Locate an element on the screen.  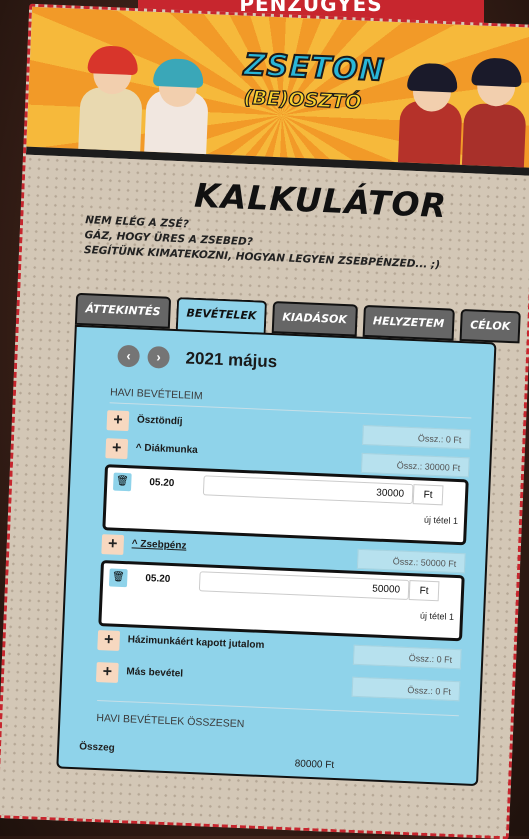
page-title: KALKULÁTOR is located at coordinates (320, 200).